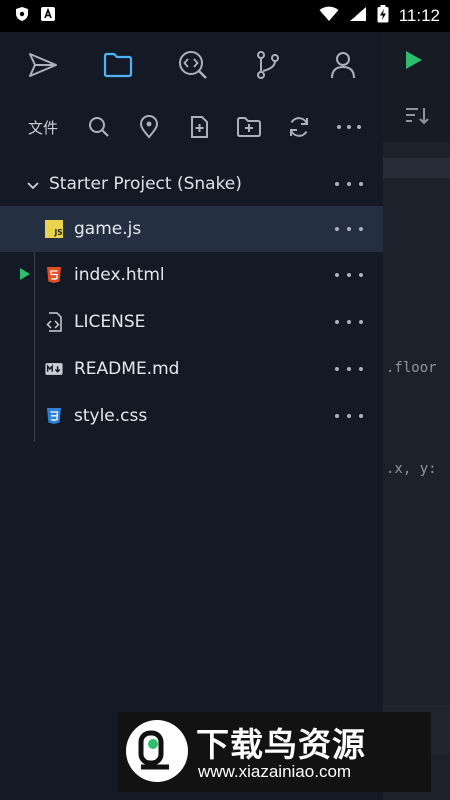  Describe the element at coordinates (58, 232) in the screenshot. I see `svg-text: JS` at that location.